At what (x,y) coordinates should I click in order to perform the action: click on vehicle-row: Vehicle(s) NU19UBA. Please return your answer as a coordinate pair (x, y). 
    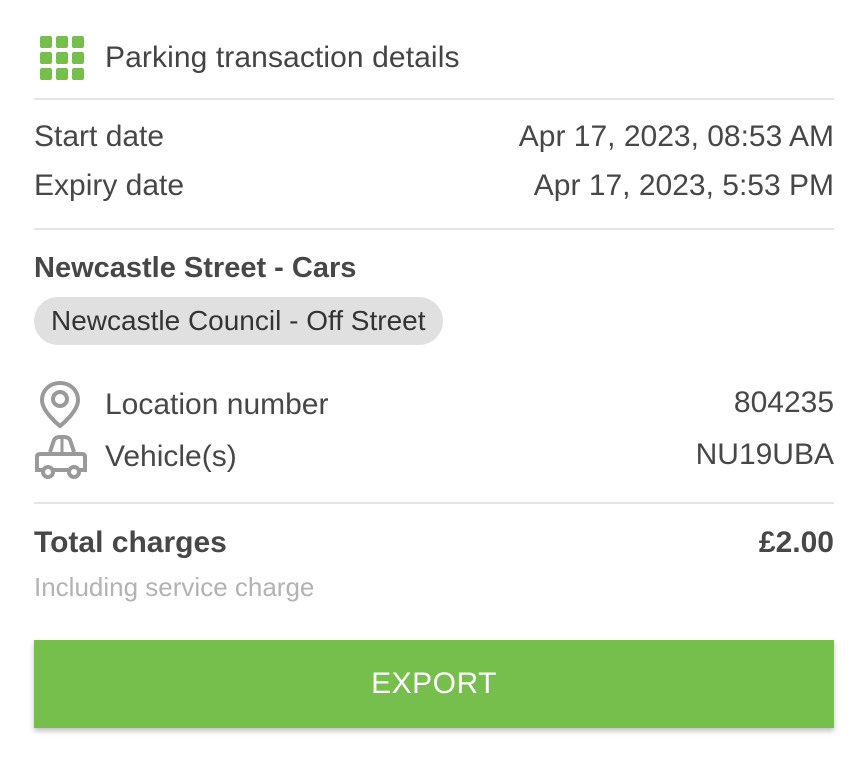
    Looking at the image, I should click on (434, 457).